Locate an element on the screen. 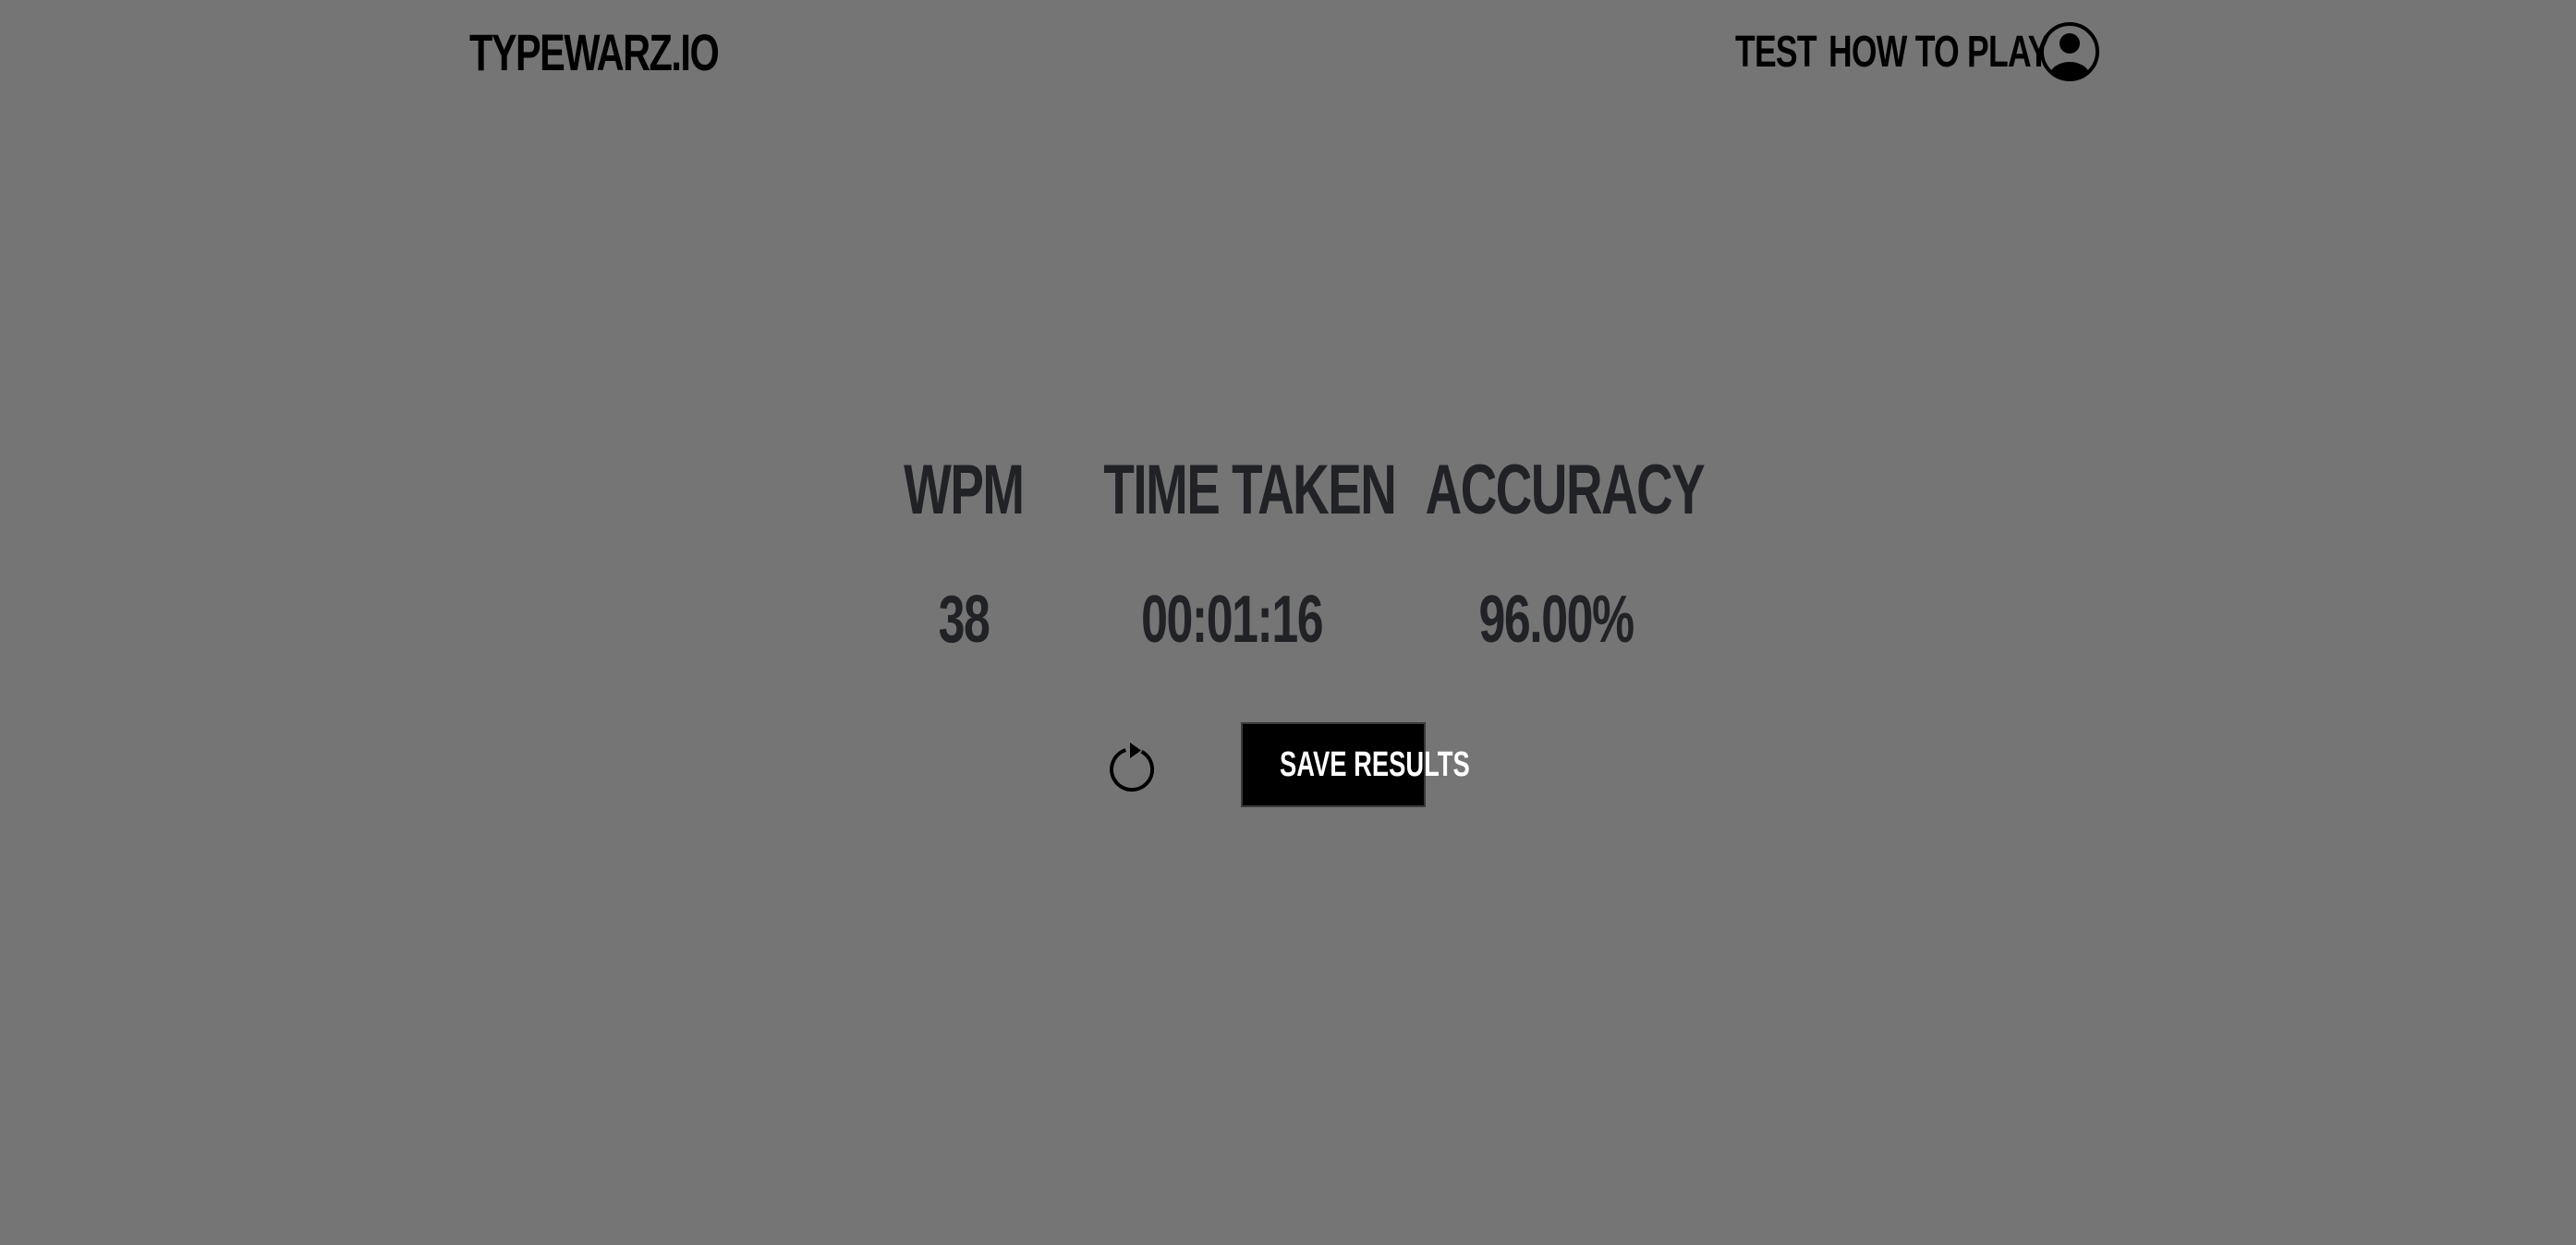  stat-accuracy-value: 96.00% is located at coordinates (1556, 620).